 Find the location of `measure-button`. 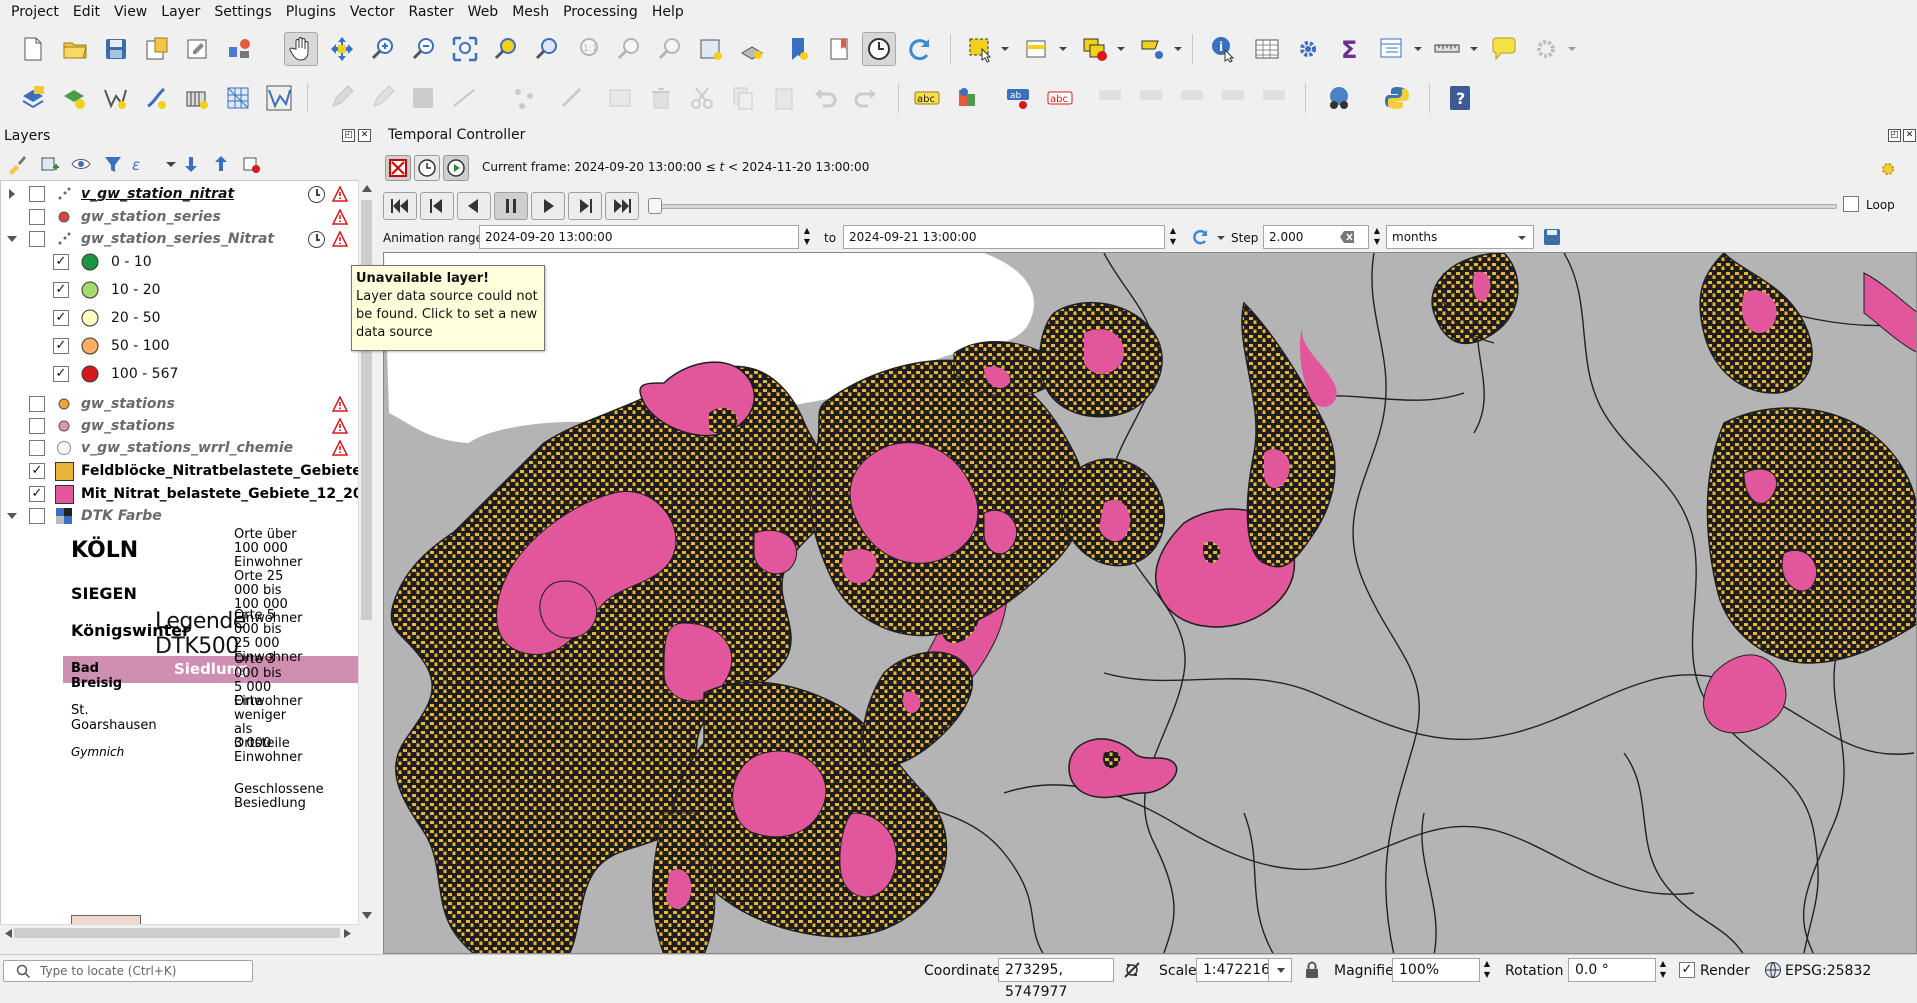

measure-button is located at coordinates (1447, 49).